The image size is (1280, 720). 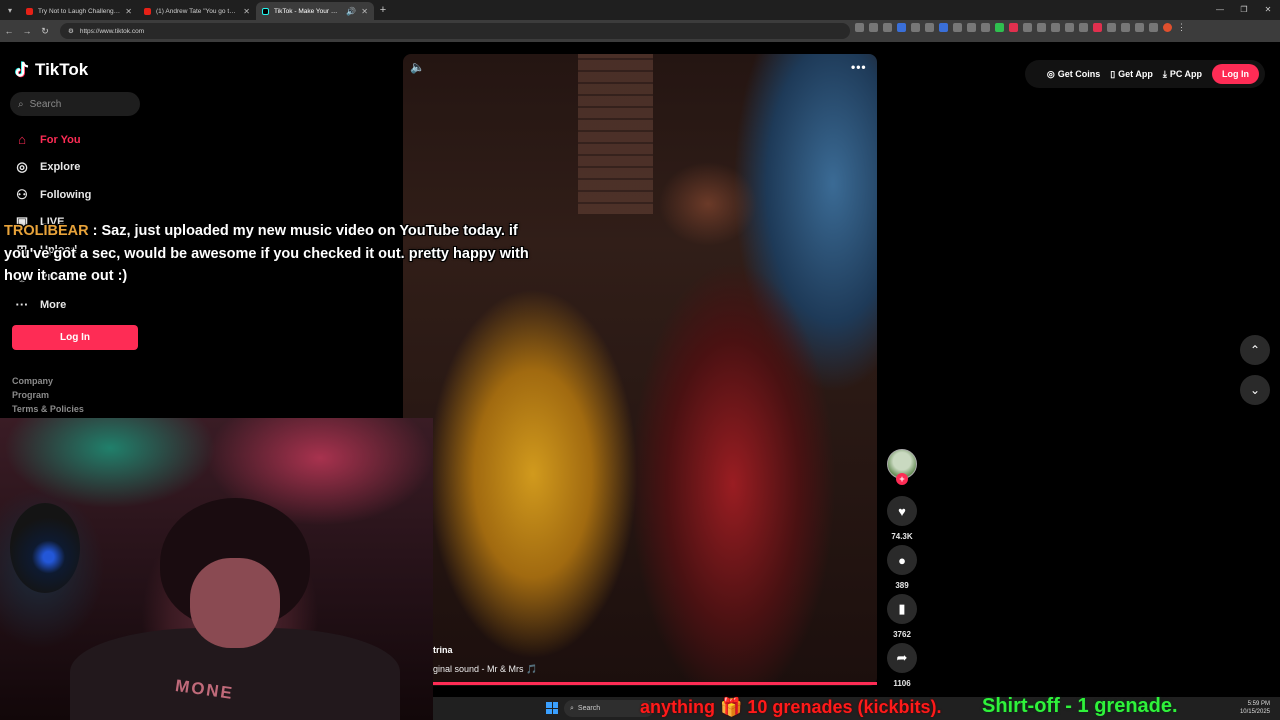 What do you see at coordinates (1167, 27) in the screenshot?
I see `profile-avatar-icon` at bounding box center [1167, 27].